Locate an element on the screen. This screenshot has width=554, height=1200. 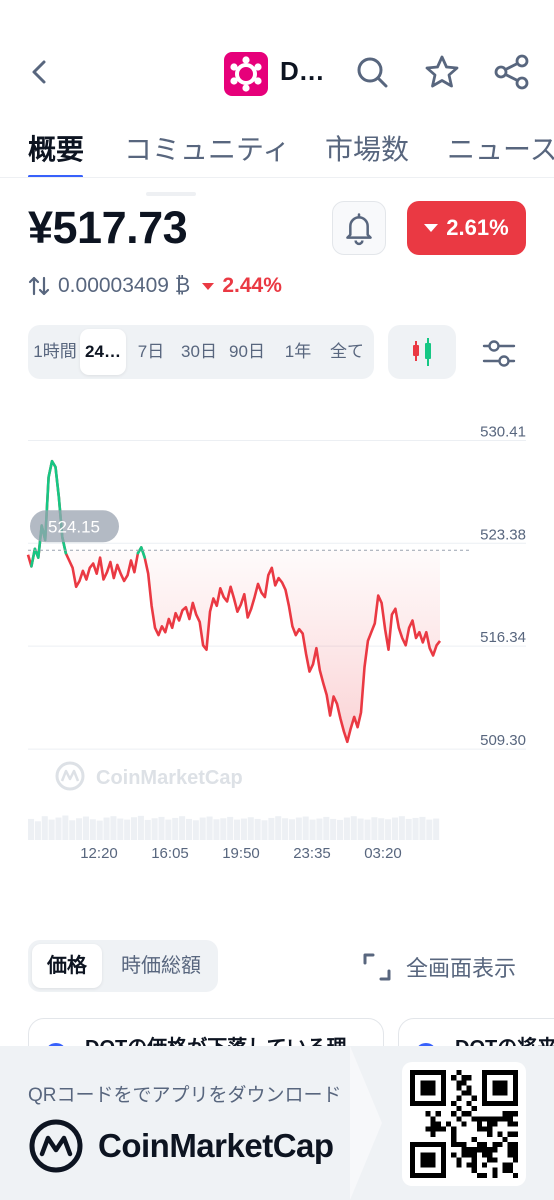
y-tick-label: 509.30 is located at coordinates (503, 740).